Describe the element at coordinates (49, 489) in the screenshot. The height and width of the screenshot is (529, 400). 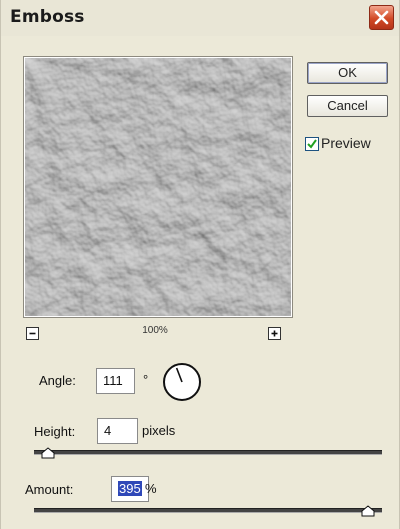
I see `amount-label: Amount:` at that location.